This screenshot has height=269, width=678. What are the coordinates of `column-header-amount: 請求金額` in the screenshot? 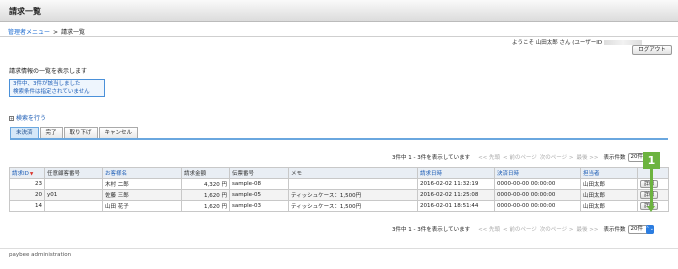 It's located at (205, 173).